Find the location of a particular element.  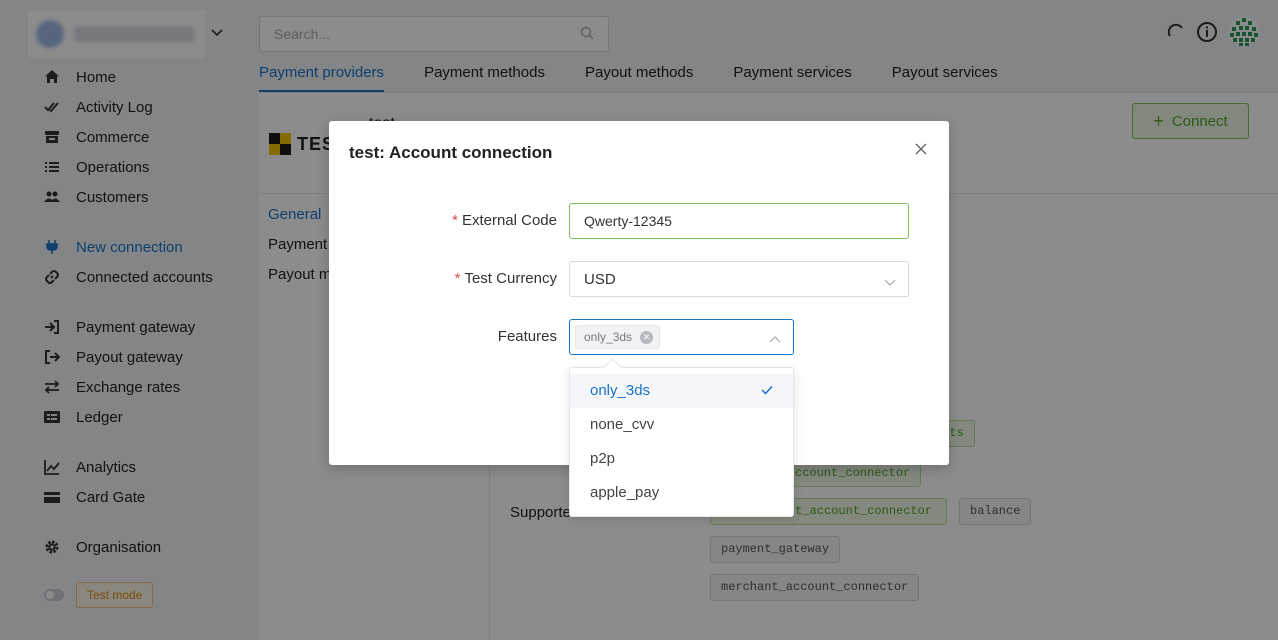

dropdown-option-only-3ds: only_3ds is located at coordinates (681, 391).